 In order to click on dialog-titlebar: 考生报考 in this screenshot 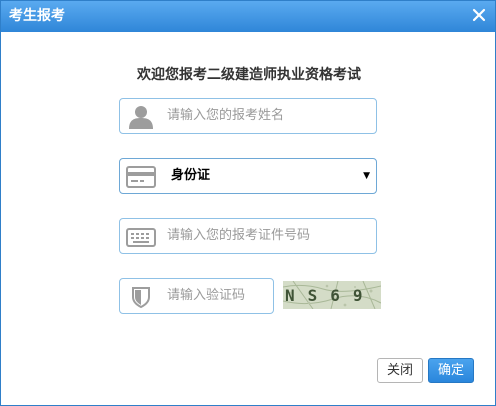, I will do `click(248, 16)`.